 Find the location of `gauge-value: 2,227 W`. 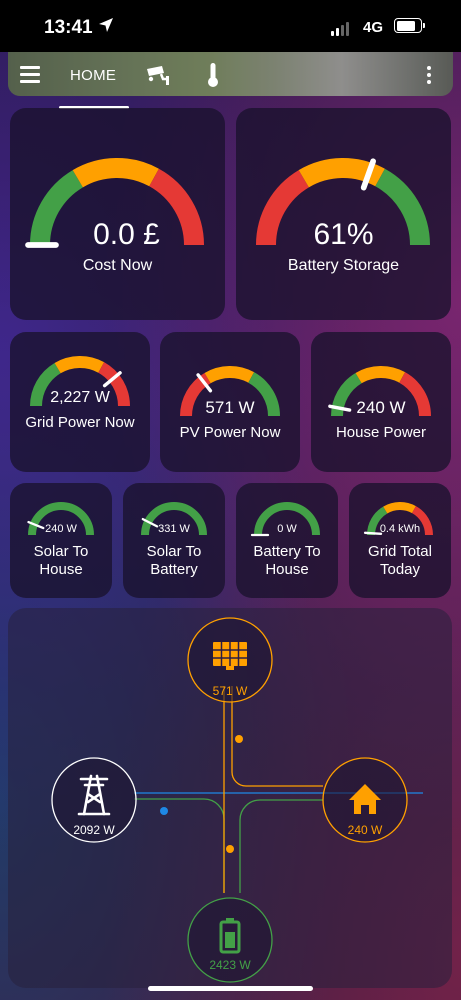

gauge-value: 2,227 W is located at coordinates (80, 397).